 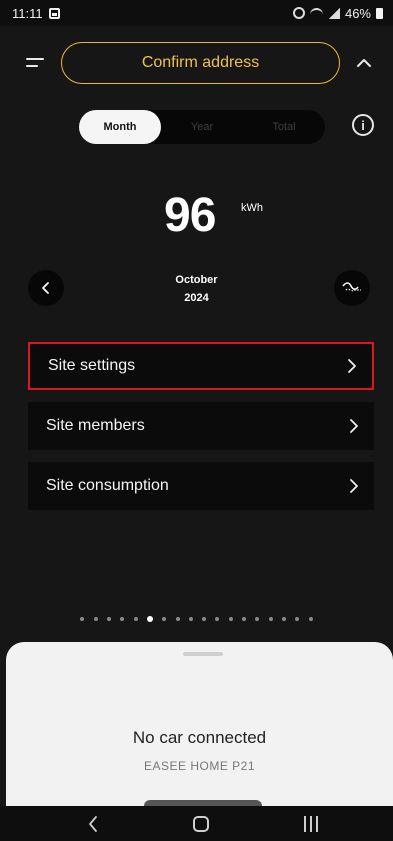 I want to click on period-segmented-control: Month Year Total, so click(x=202, y=127).